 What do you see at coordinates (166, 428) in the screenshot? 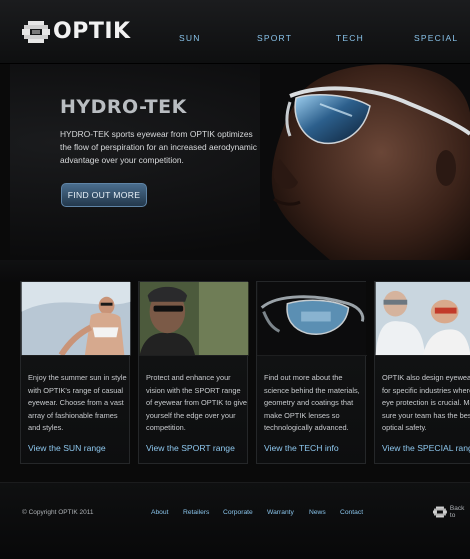
I see `tile-line: competition.` at bounding box center [166, 428].